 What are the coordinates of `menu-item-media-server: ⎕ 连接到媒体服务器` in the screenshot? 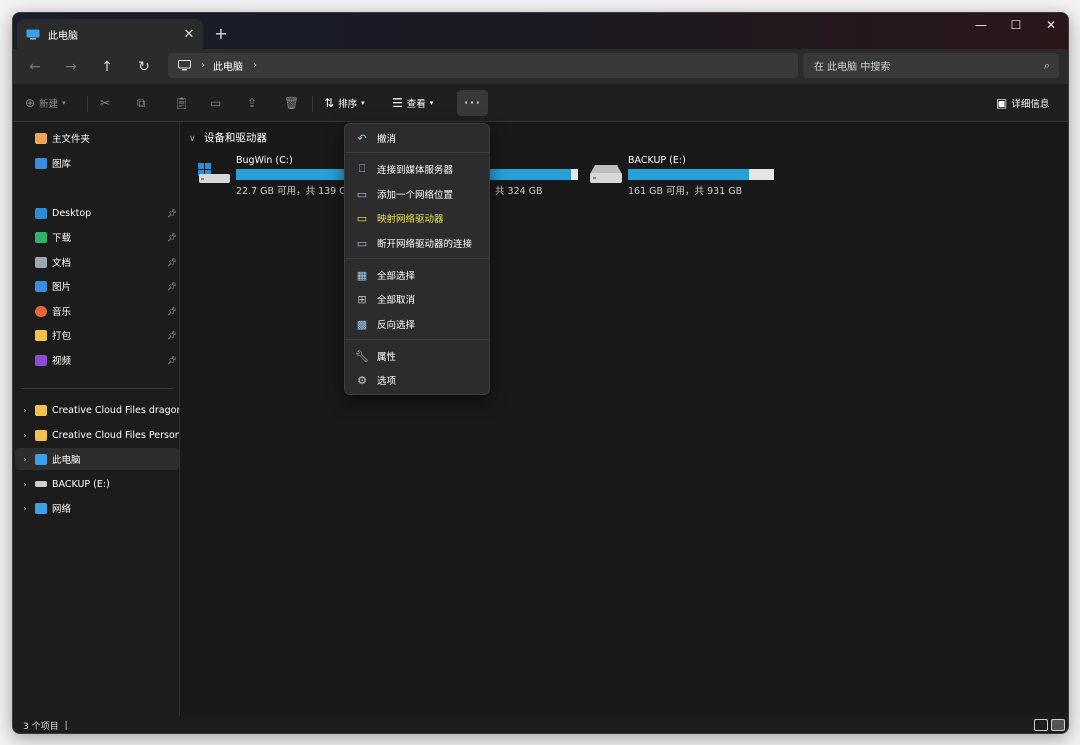 It's located at (418, 169).